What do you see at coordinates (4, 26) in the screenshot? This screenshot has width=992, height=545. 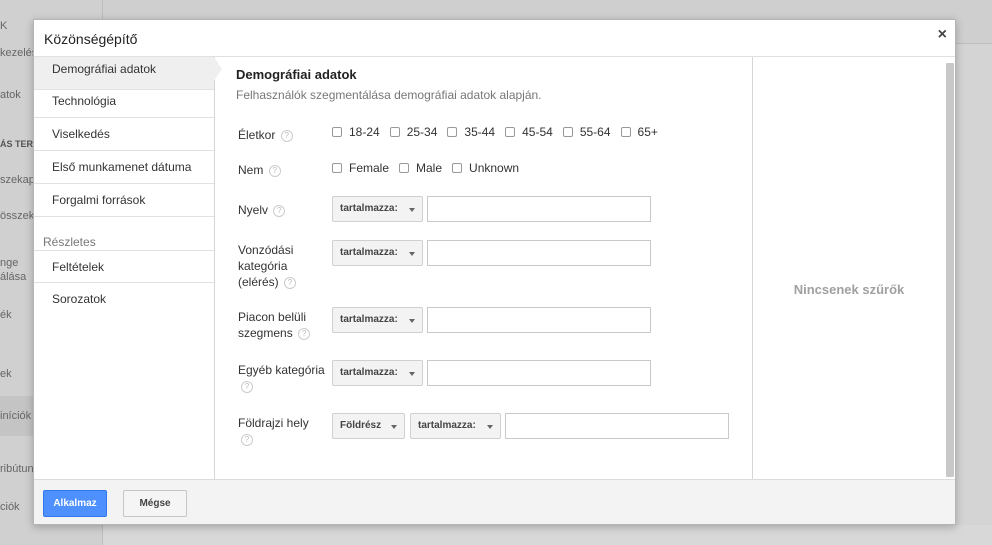 I see `bg-sidebar-item: K` at bounding box center [4, 26].